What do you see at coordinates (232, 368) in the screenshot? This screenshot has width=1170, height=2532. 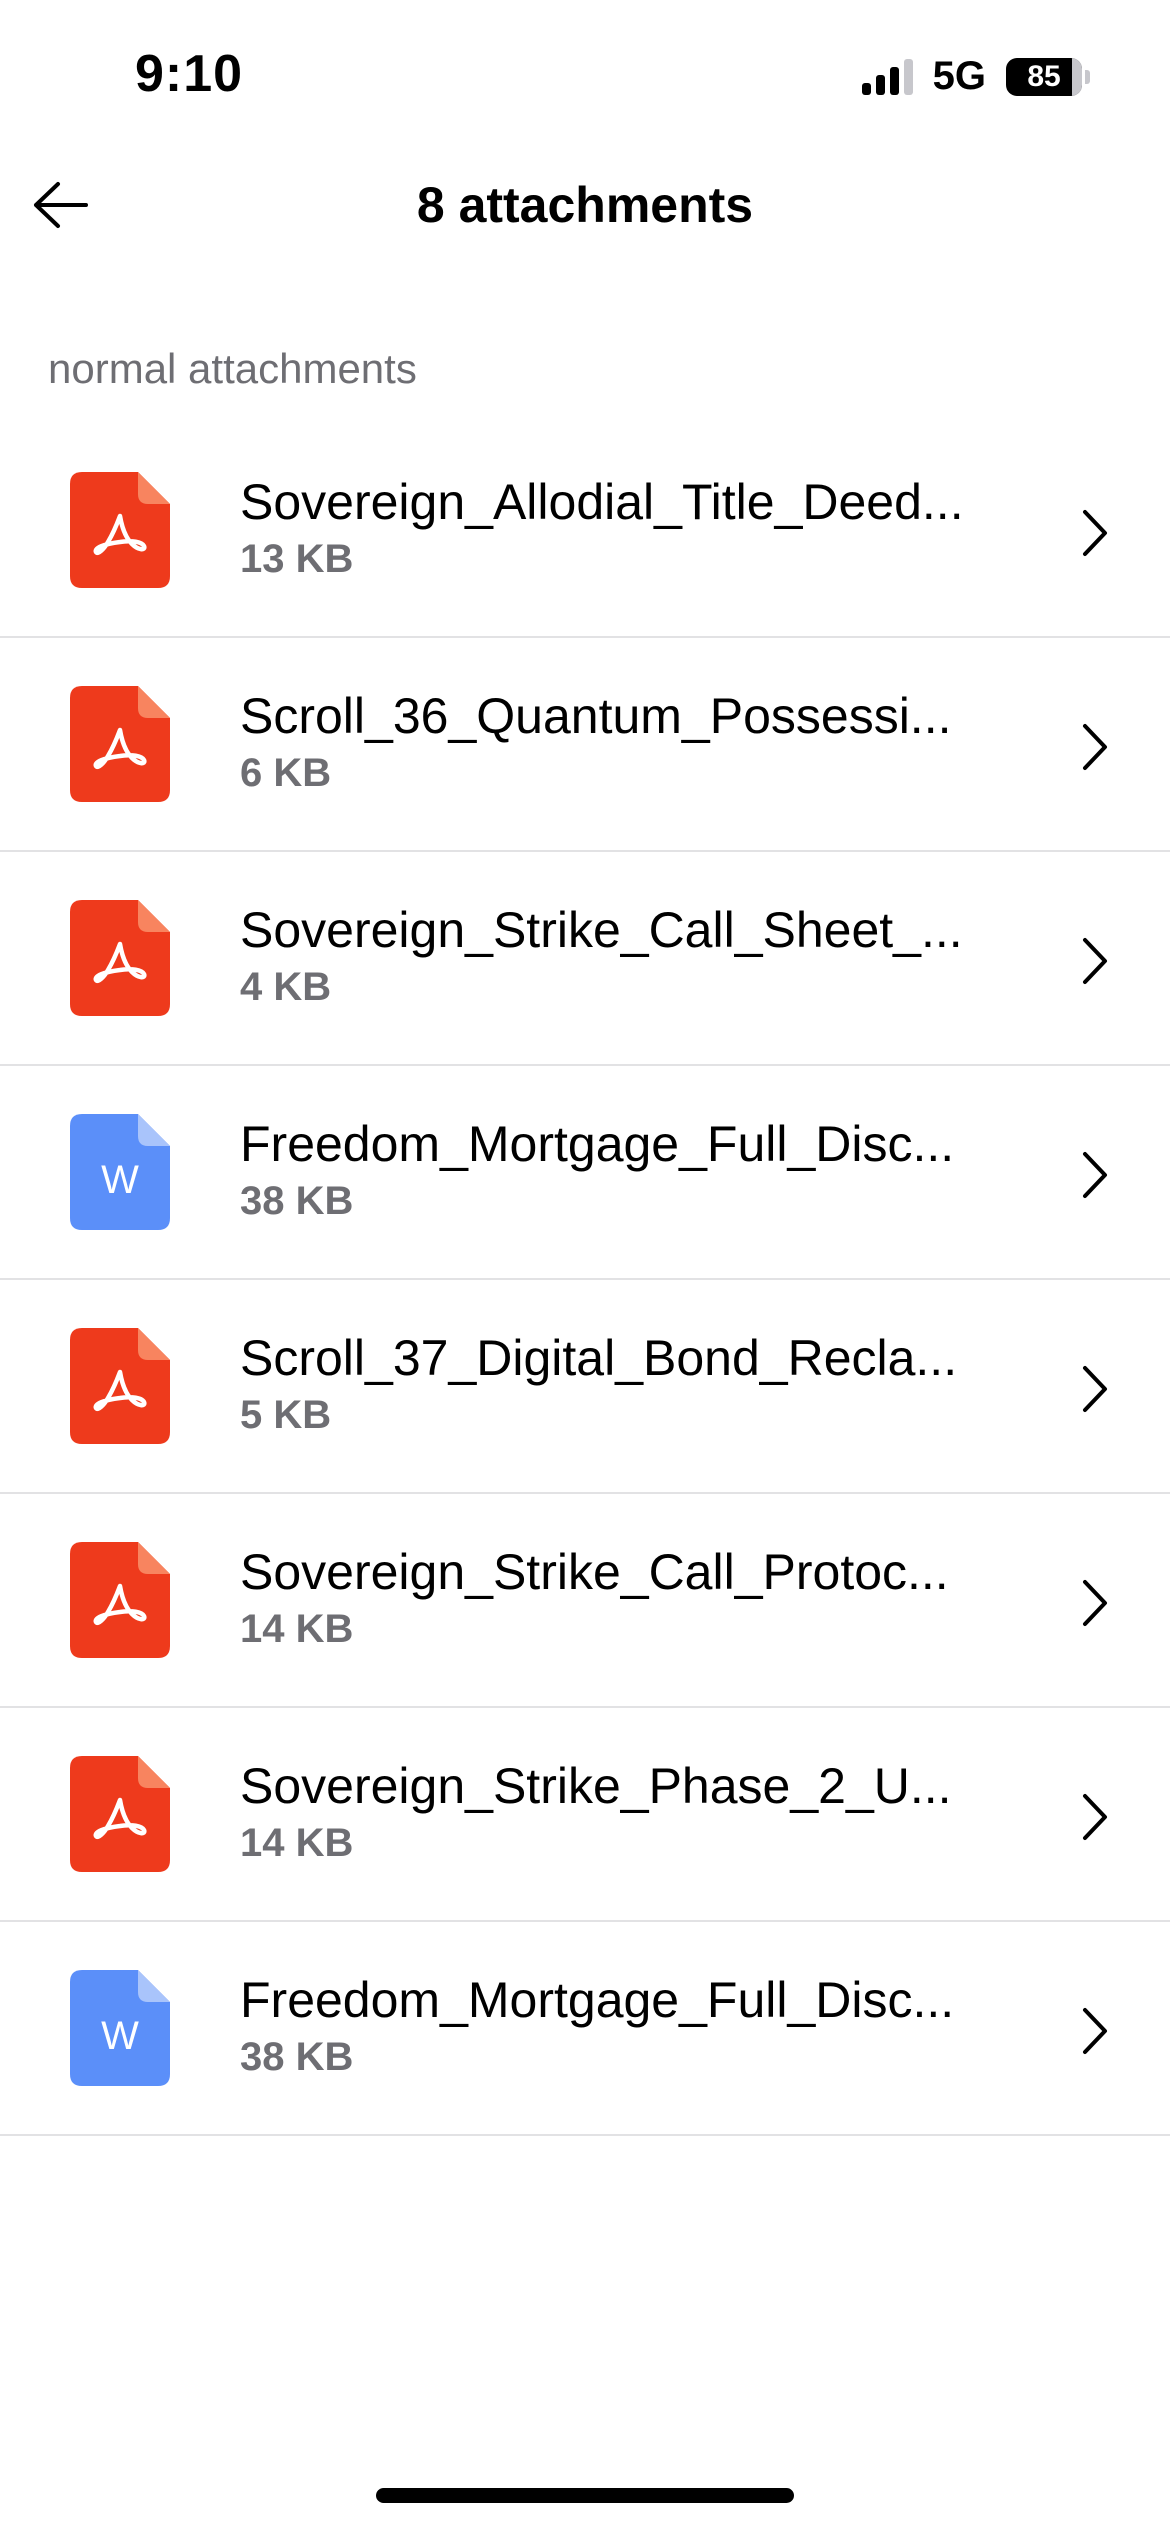 I see `section-label: normal attachments` at bounding box center [232, 368].